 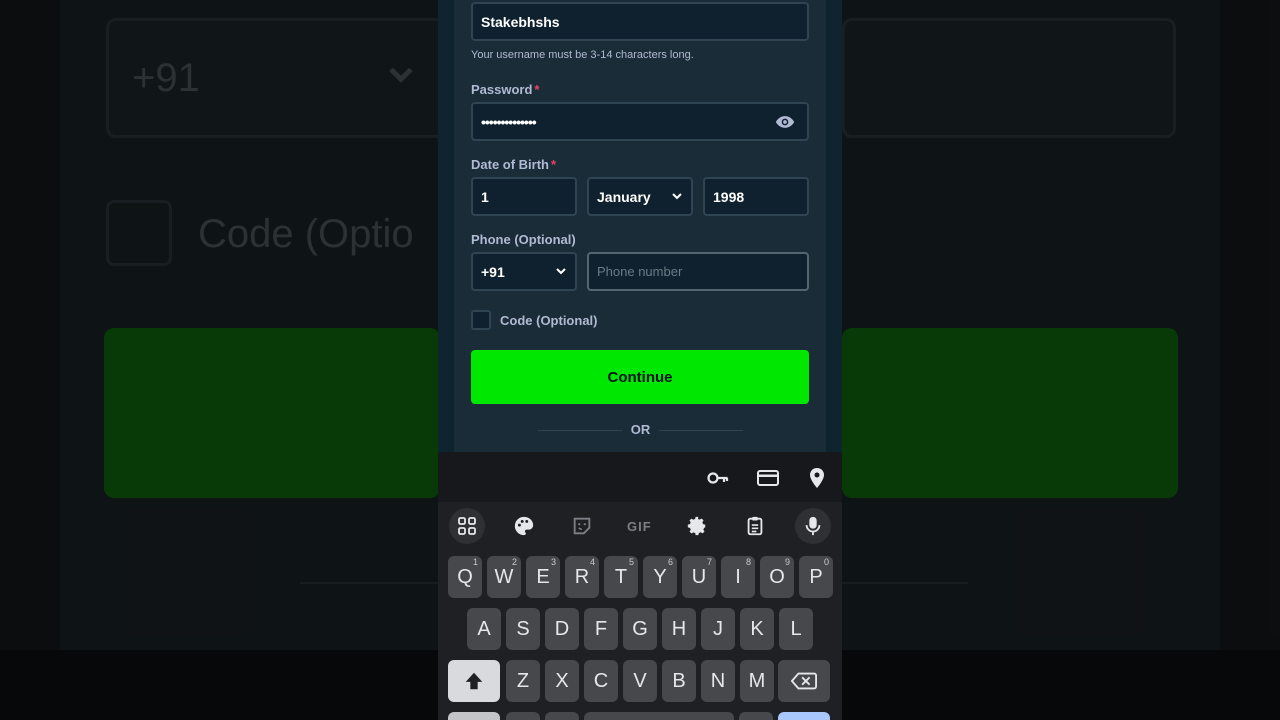 I want to click on key-label: J, so click(x=718, y=628).